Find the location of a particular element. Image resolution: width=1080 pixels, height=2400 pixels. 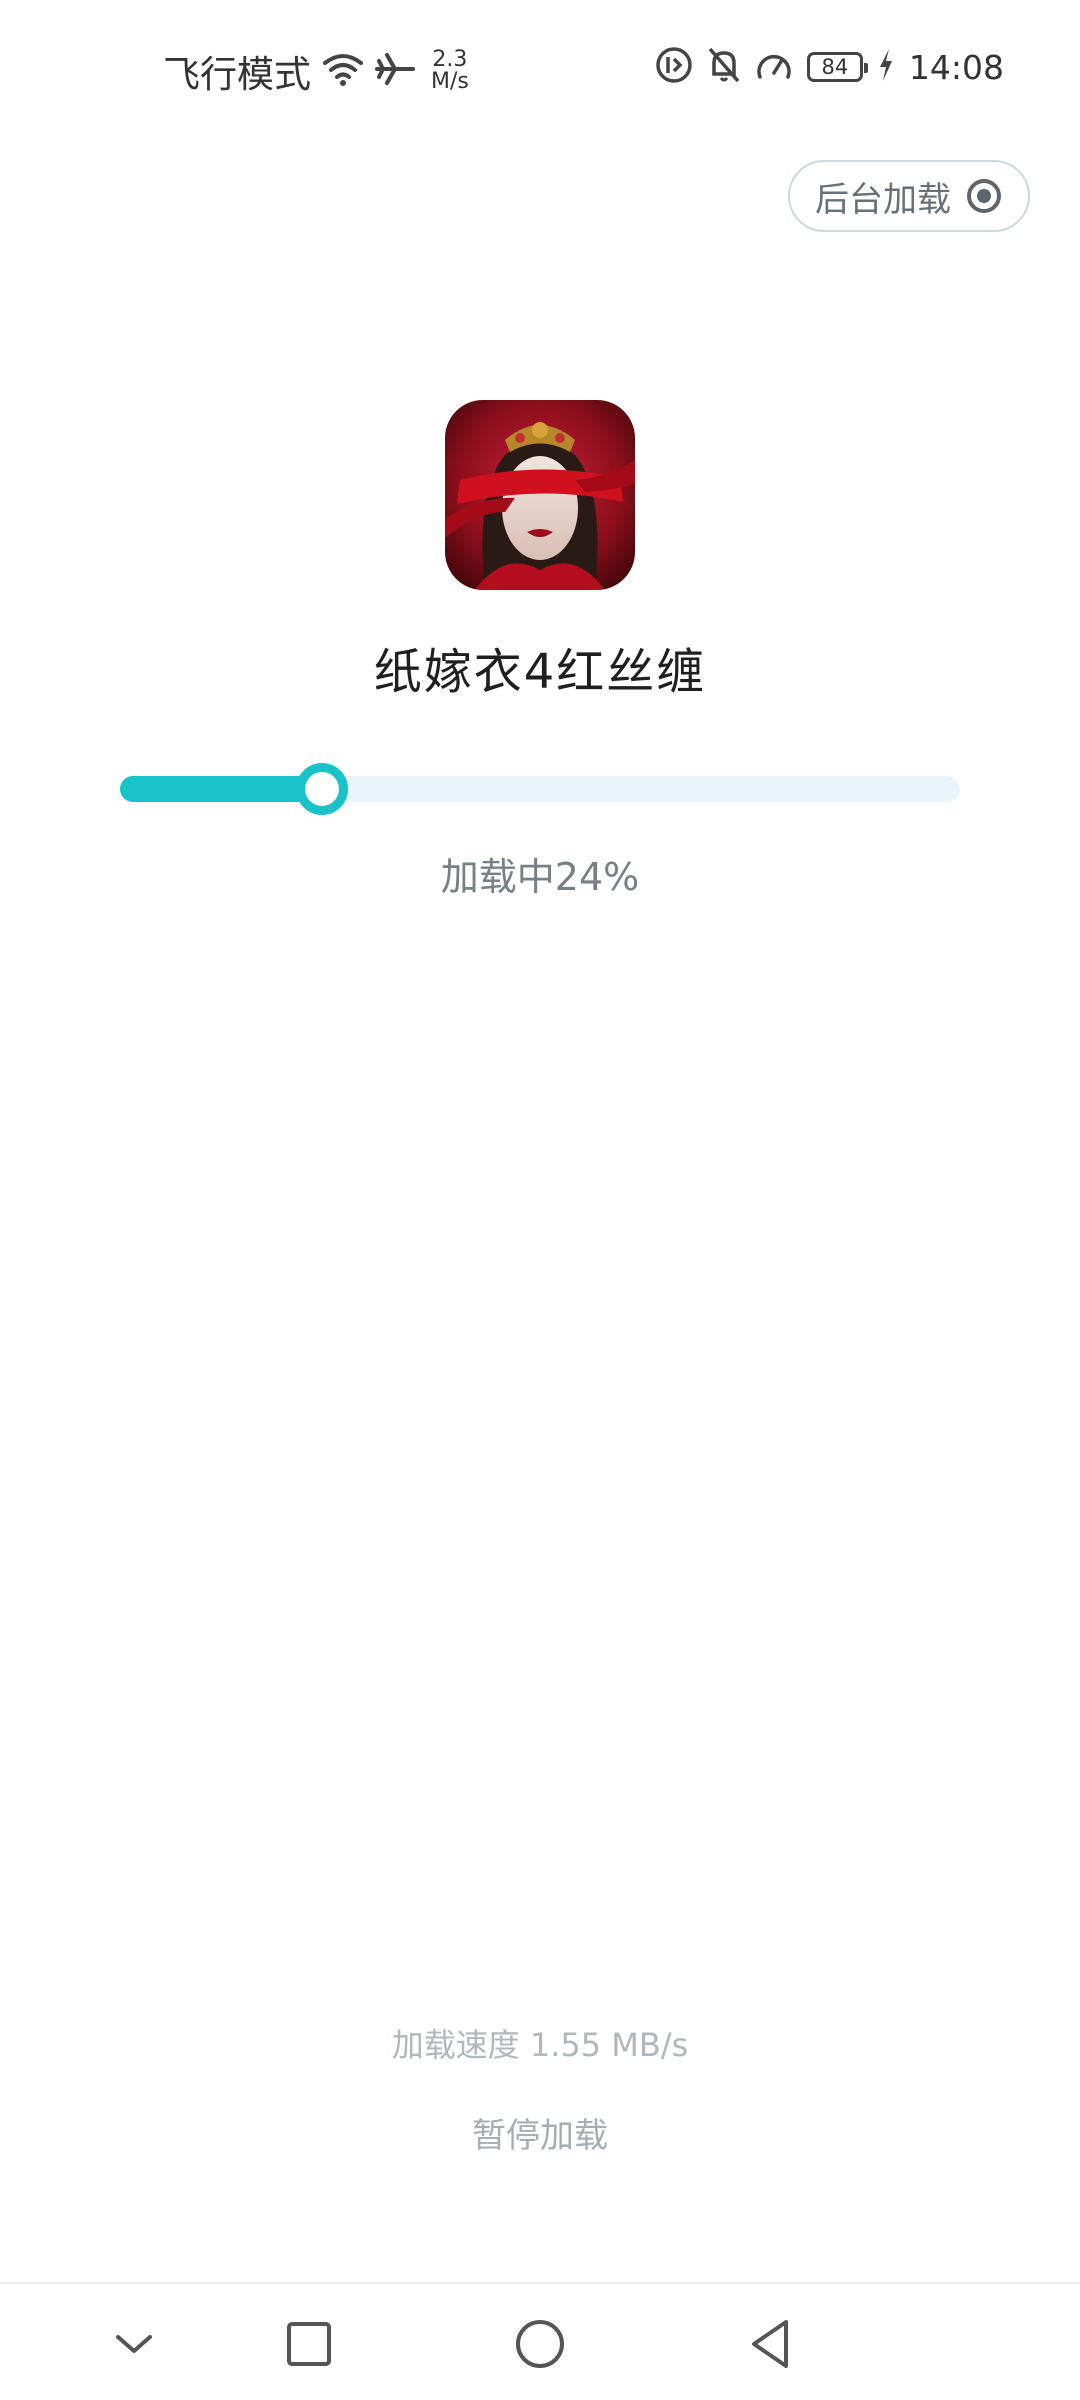

airplane-mode-label: 飞行模式 is located at coordinates (237, 74).